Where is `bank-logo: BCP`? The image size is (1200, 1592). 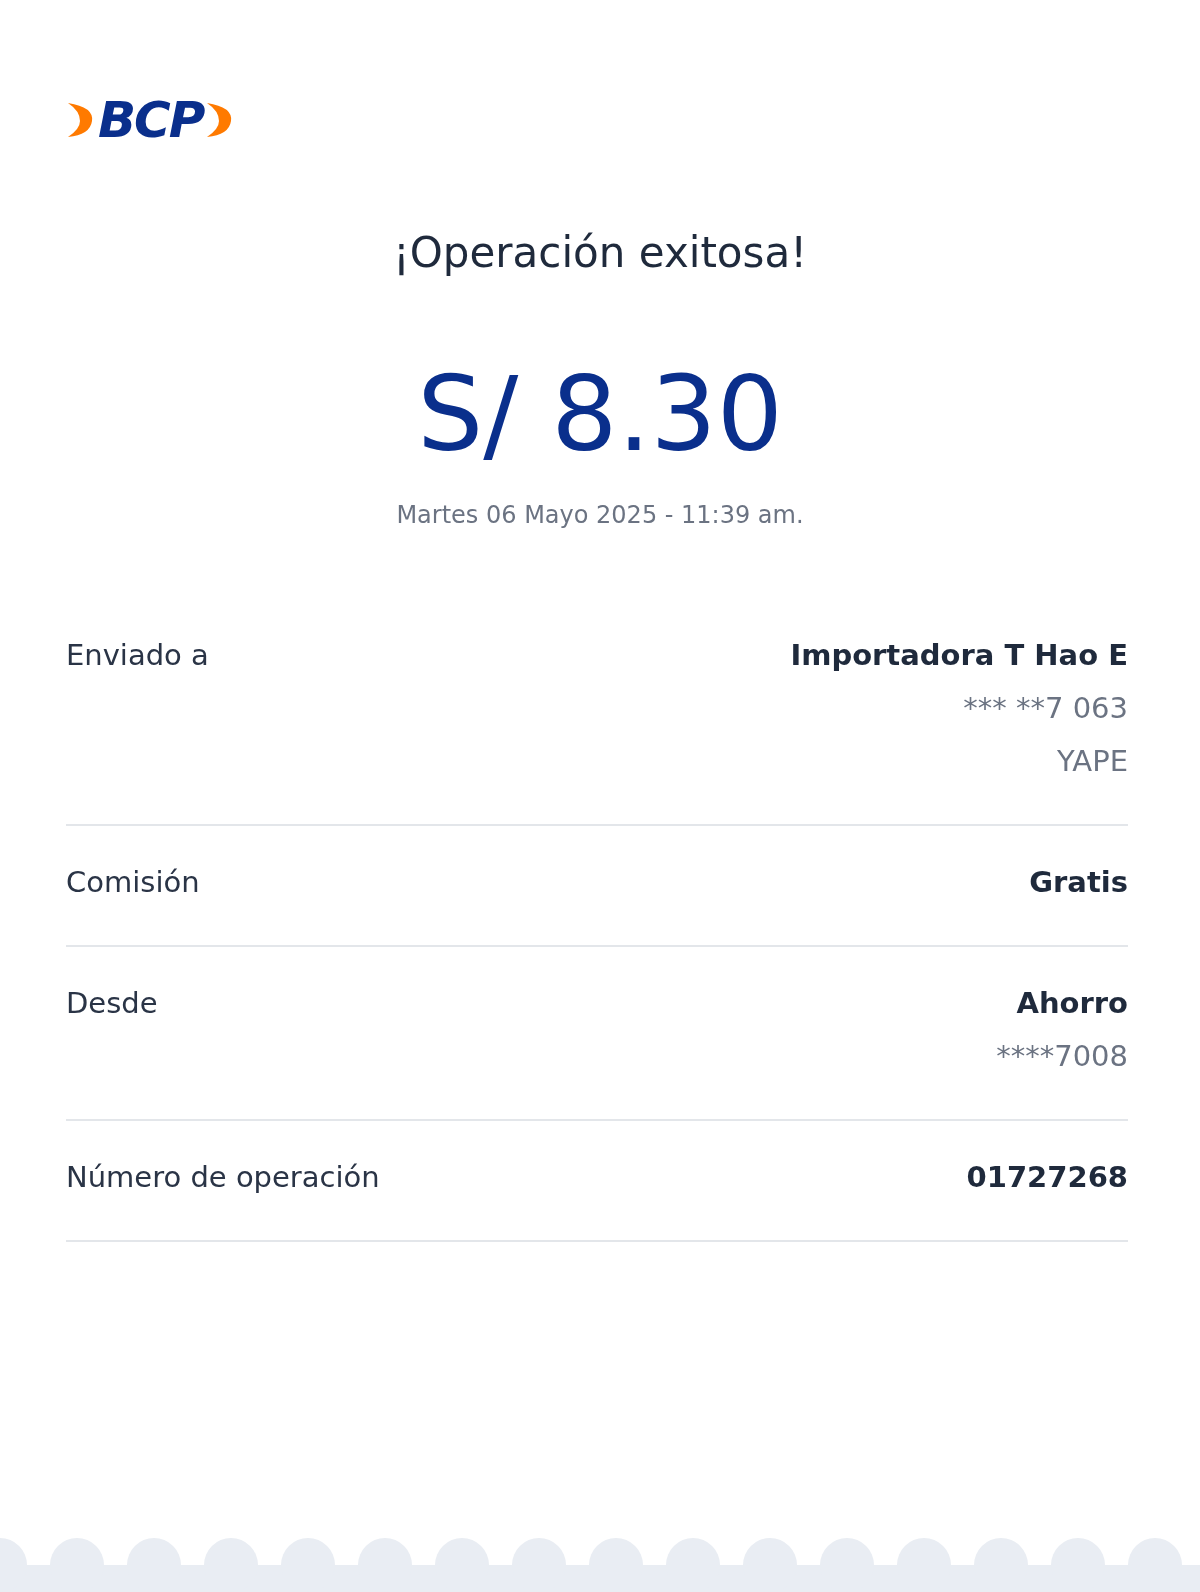 bank-logo: BCP is located at coordinates (151, 120).